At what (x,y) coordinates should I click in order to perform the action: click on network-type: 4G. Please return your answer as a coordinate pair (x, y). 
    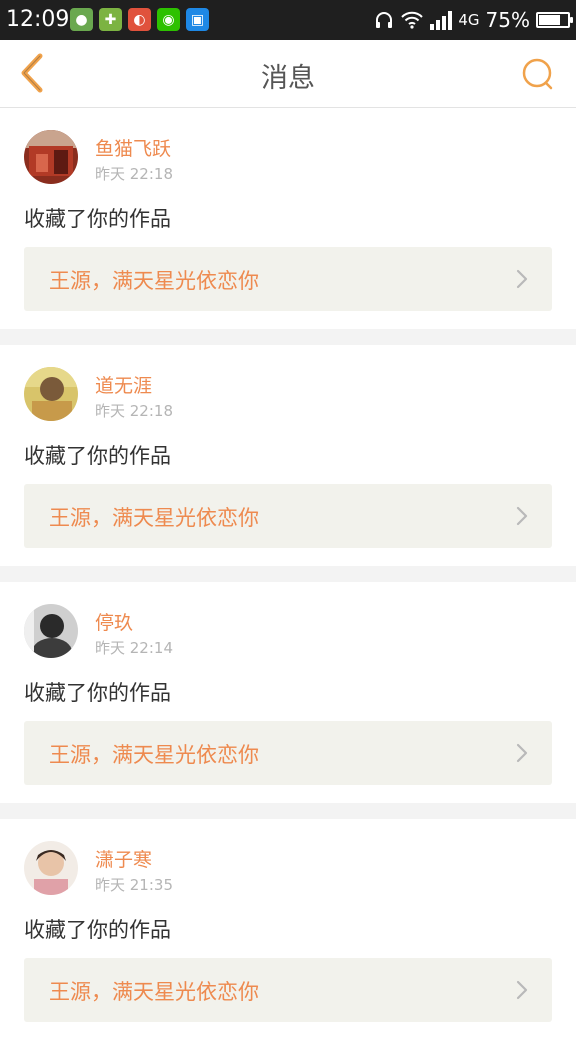
    Looking at the image, I should click on (469, 20).